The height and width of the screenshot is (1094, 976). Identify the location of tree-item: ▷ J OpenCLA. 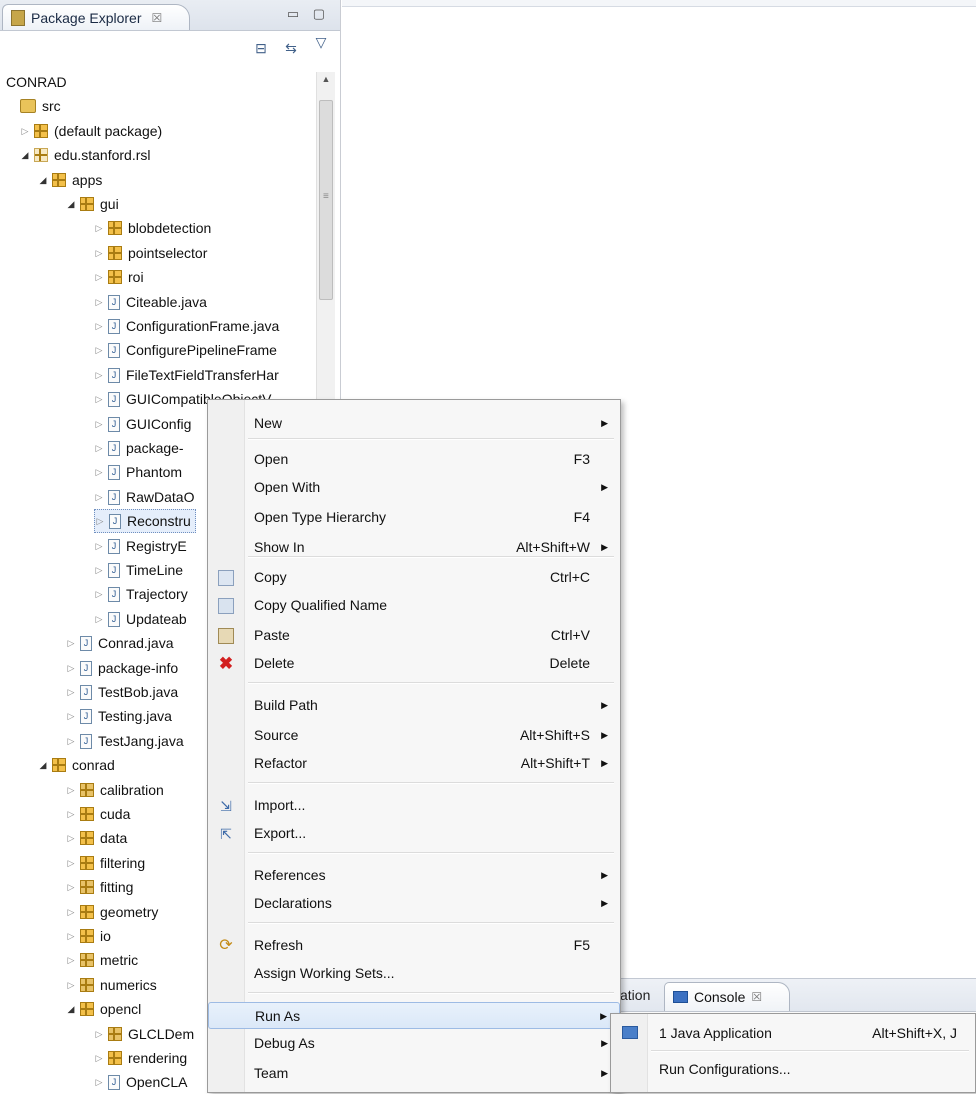
(141, 1081).